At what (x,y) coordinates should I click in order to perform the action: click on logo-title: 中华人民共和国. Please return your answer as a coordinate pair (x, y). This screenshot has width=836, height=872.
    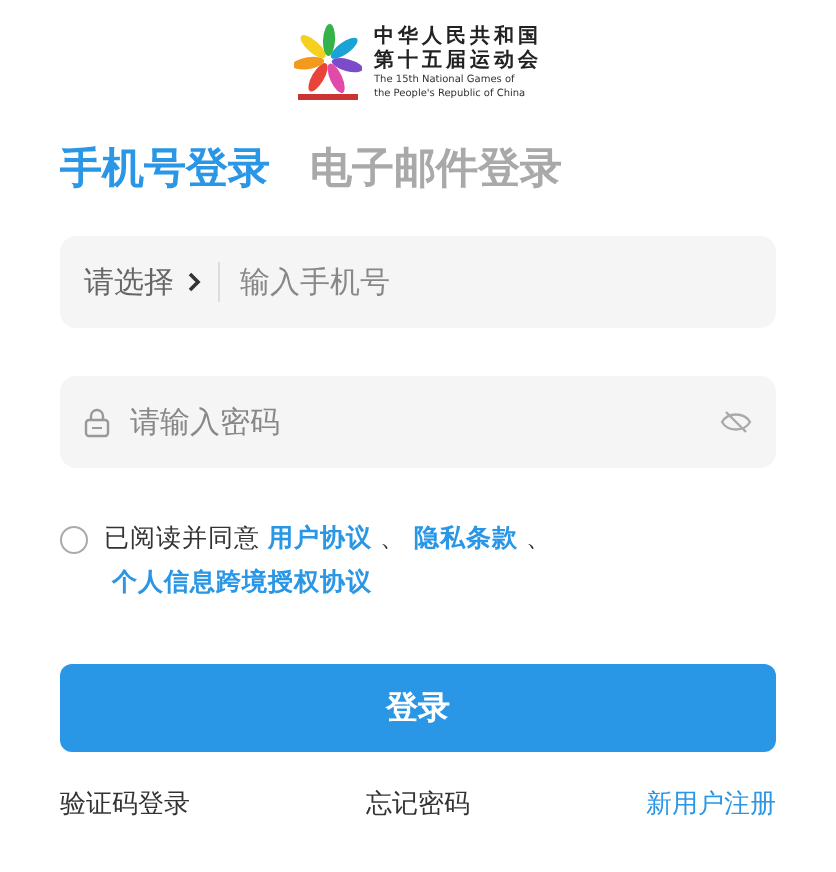
    Looking at the image, I should click on (458, 37).